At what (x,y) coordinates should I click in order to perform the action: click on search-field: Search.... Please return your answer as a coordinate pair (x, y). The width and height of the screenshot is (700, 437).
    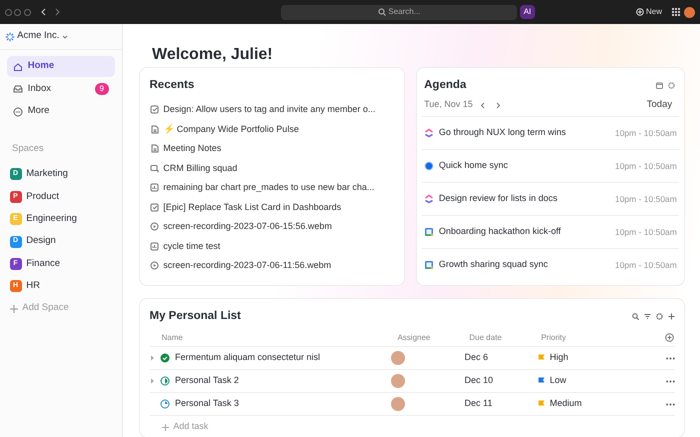
    Looking at the image, I should click on (399, 12).